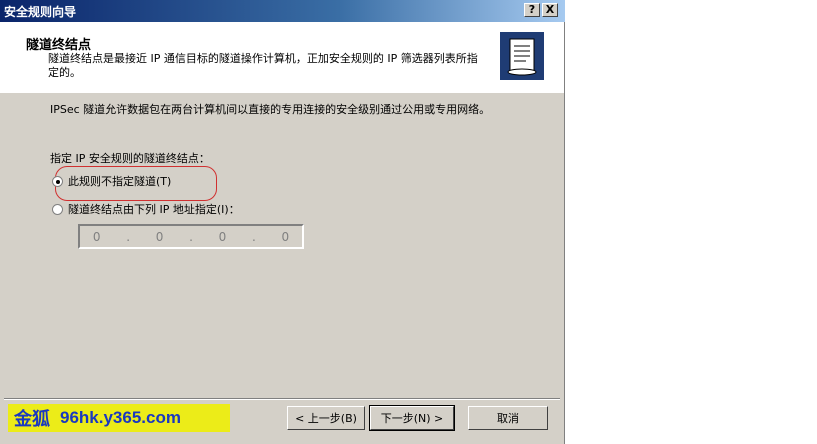  Describe the element at coordinates (159, 236) in the screenshot. I see `ip-octet-2: 0` at that location.